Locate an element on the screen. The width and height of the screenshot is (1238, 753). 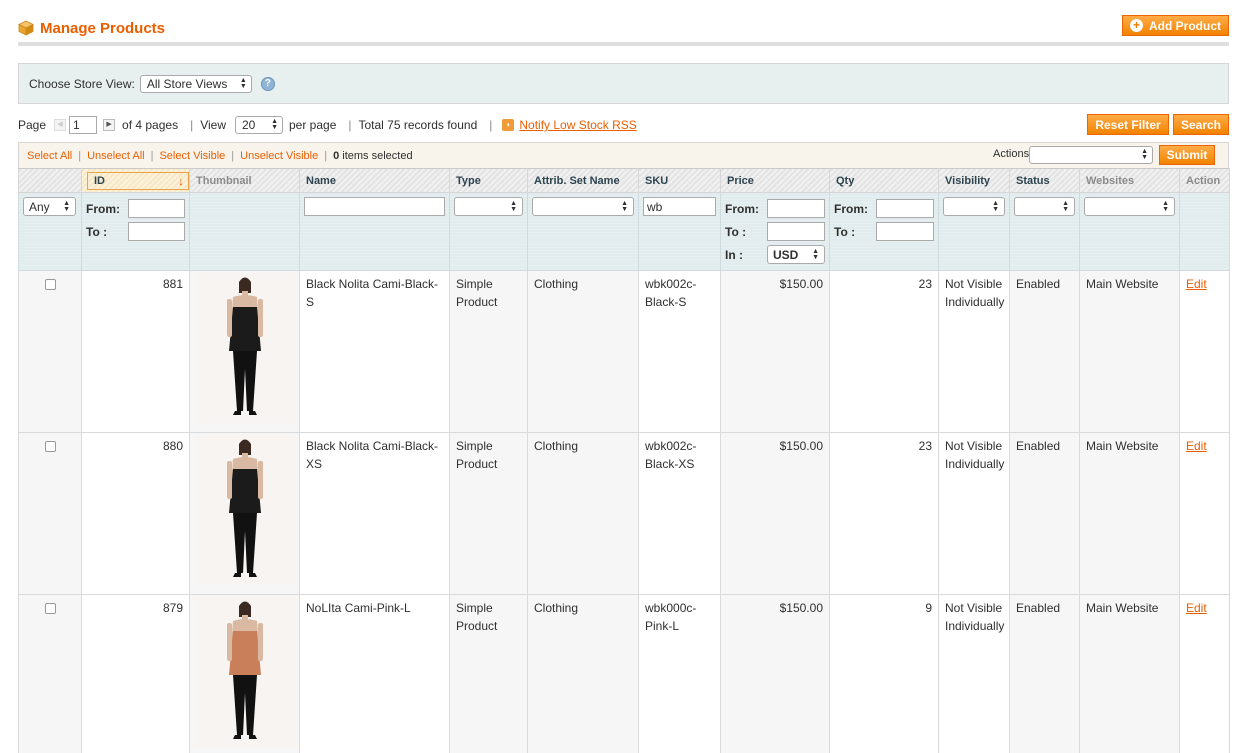
price-to-input is located at coordinates (796, 231).